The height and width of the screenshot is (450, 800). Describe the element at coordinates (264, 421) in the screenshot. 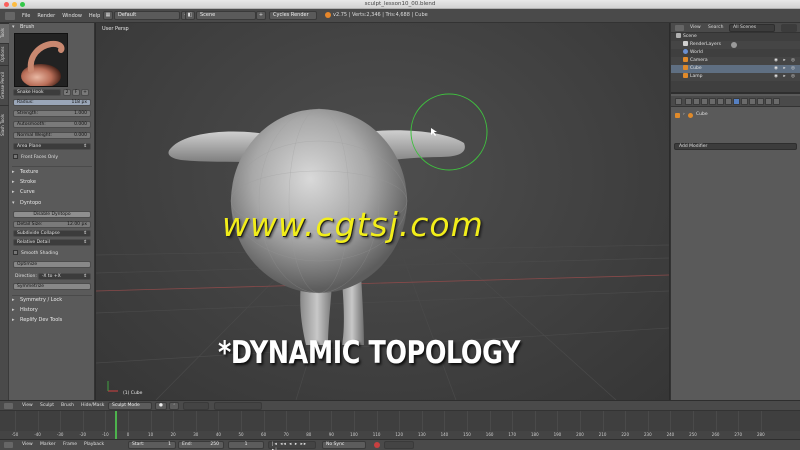

I see `timeline-gridline` at that location.